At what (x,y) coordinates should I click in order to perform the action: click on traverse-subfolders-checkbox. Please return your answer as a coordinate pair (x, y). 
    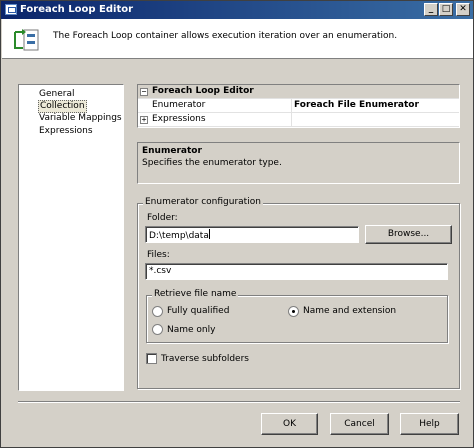
    Looking at the image, I should click on (151, 358).